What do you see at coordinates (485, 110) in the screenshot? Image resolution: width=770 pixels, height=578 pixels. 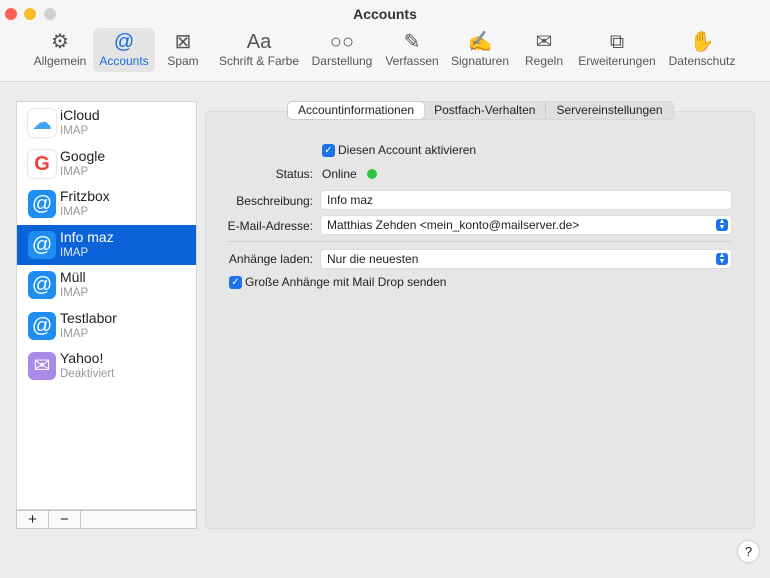 I see `tab-mailbox-behavior: Postfach-Verhalten` at bounding box center [485, 110].